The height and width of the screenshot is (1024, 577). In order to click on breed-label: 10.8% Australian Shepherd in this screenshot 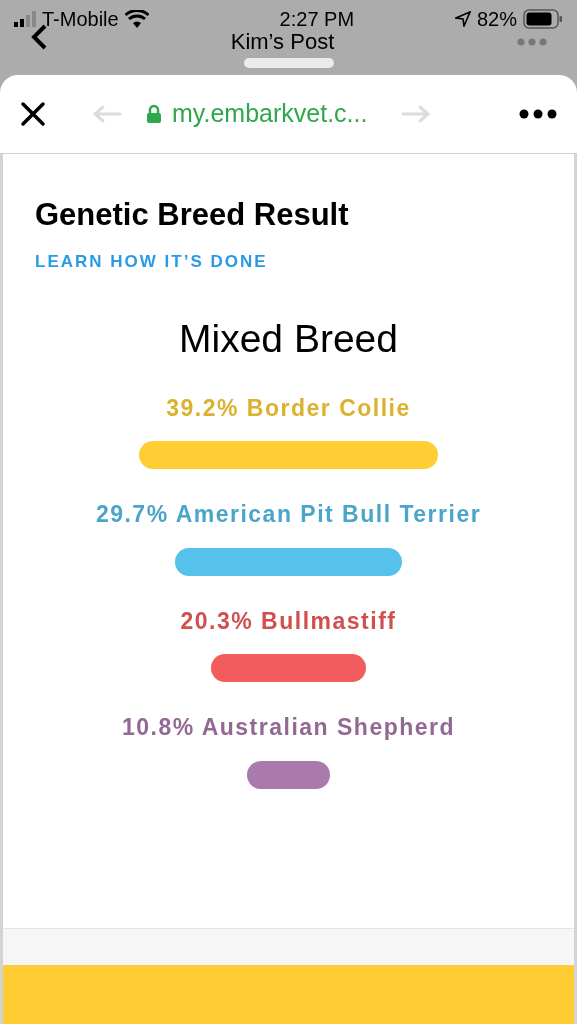, I will do `click(288, 728)`.